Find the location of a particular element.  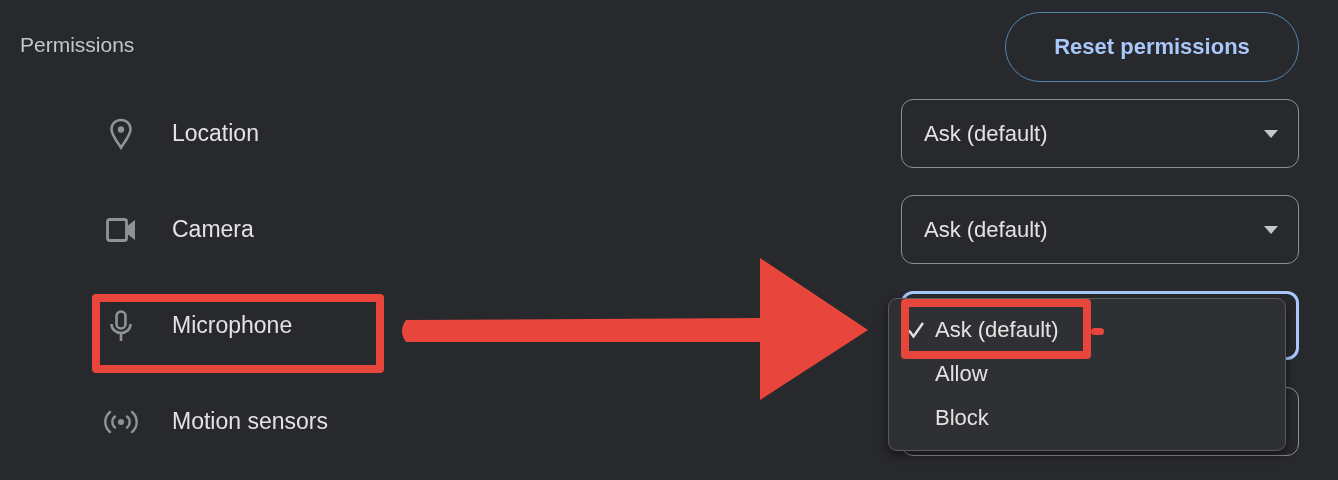

permission-label: Camera is located at coordinates (213, 229).